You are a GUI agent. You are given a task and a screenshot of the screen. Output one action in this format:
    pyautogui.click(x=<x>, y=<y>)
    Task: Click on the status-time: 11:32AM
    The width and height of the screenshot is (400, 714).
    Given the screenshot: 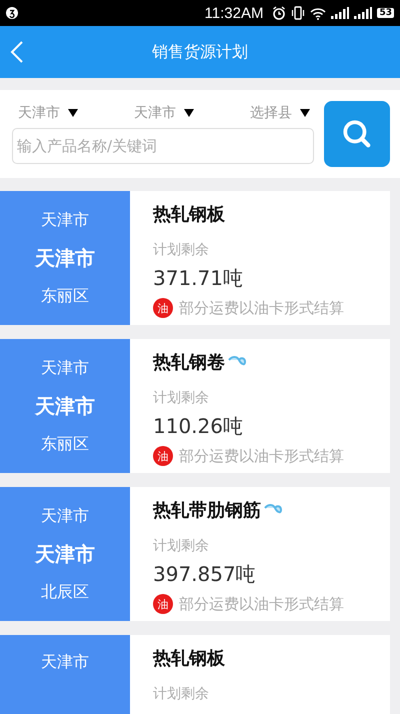 What is the action you would take?
    pyautogui.click(x=234, y=13)
    